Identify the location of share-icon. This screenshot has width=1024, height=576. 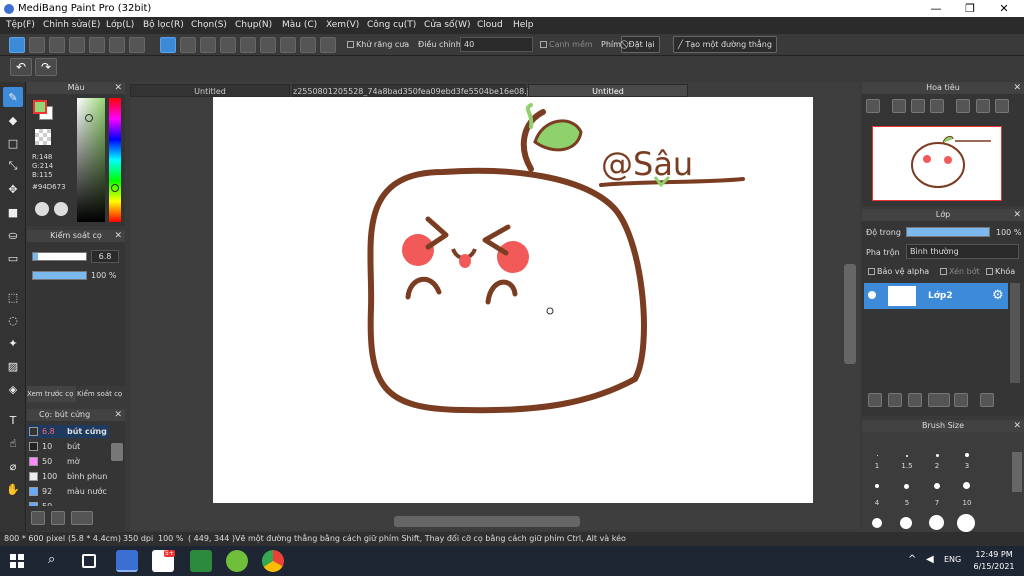
(37, 45).